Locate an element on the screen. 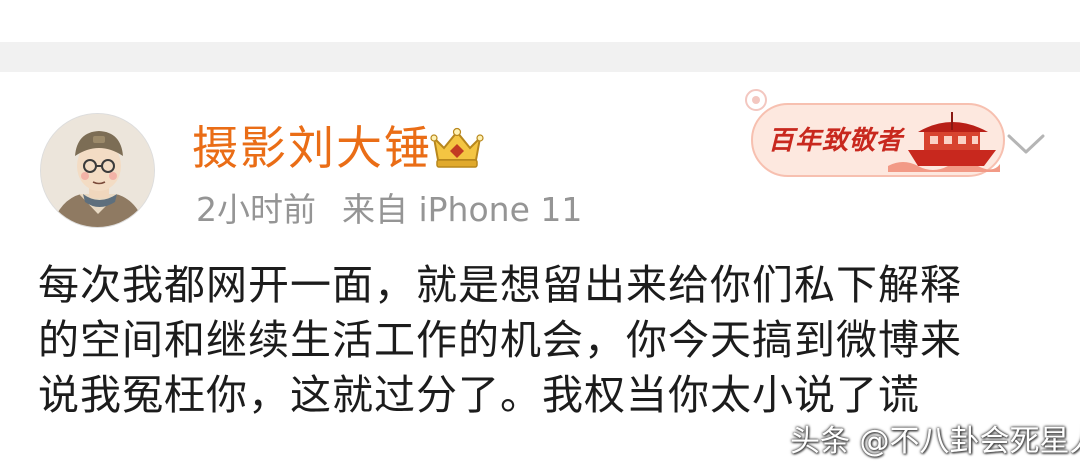 The image size is (1080, 471). vip-crown-icon is located at coordinates (457, 147).